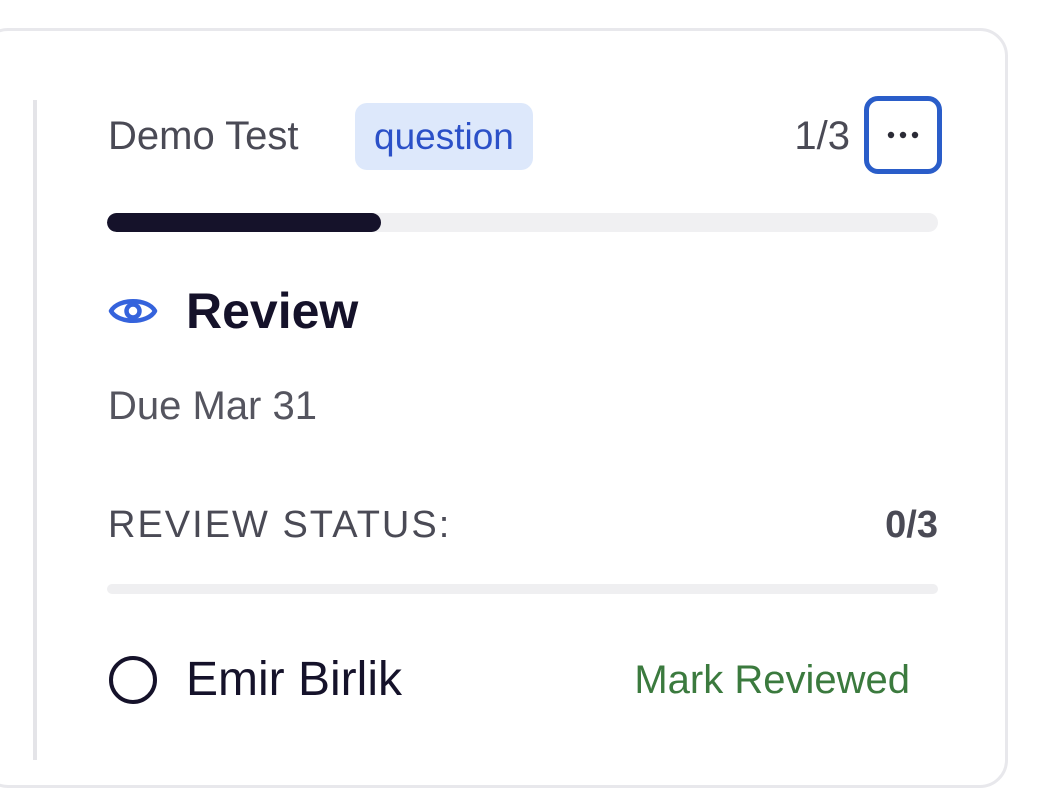  Describe the element at coordinates (294, 679) in the screenshot. I see `reviewer-name: Emir Birlik` at that location.